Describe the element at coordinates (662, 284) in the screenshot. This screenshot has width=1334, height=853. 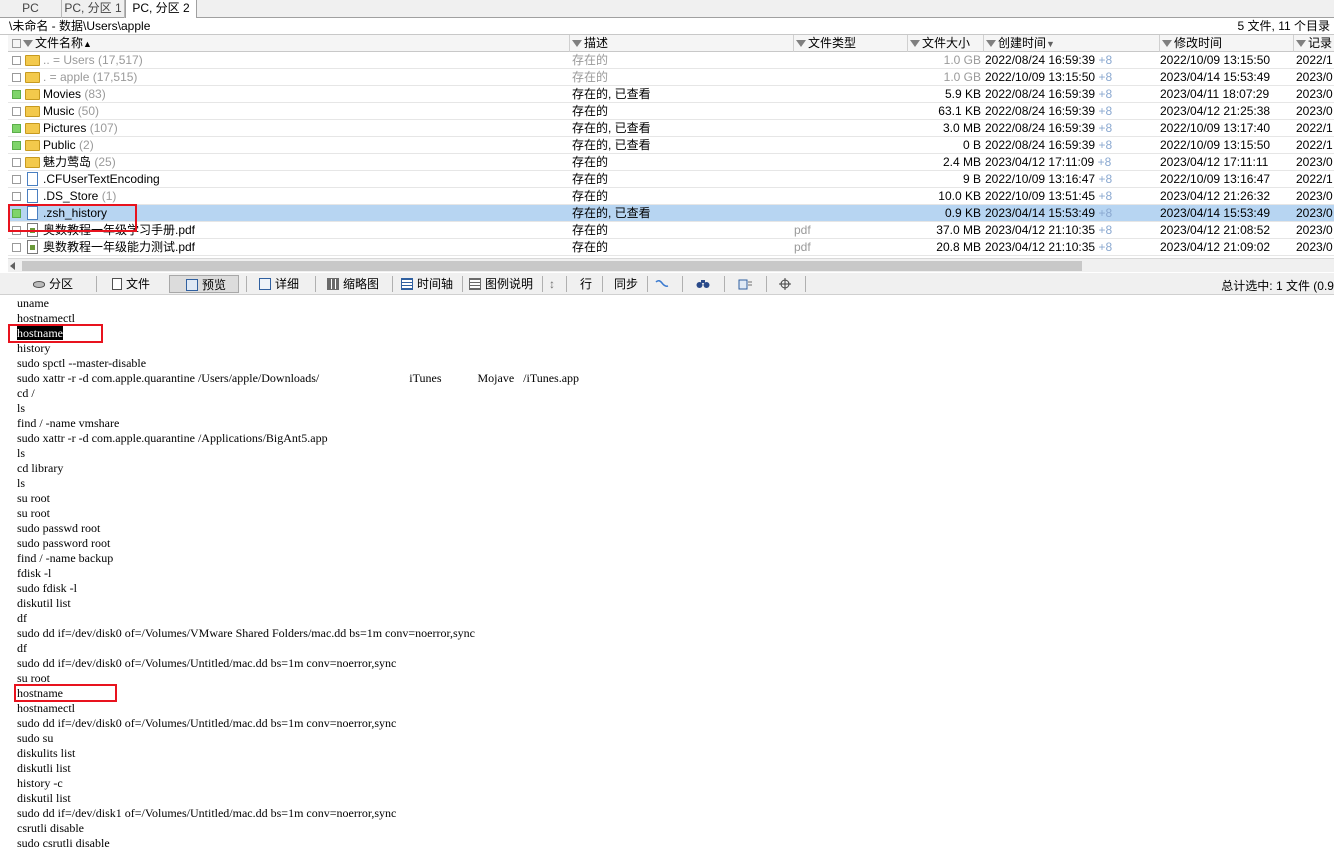
I see `wave-icon` at that location.